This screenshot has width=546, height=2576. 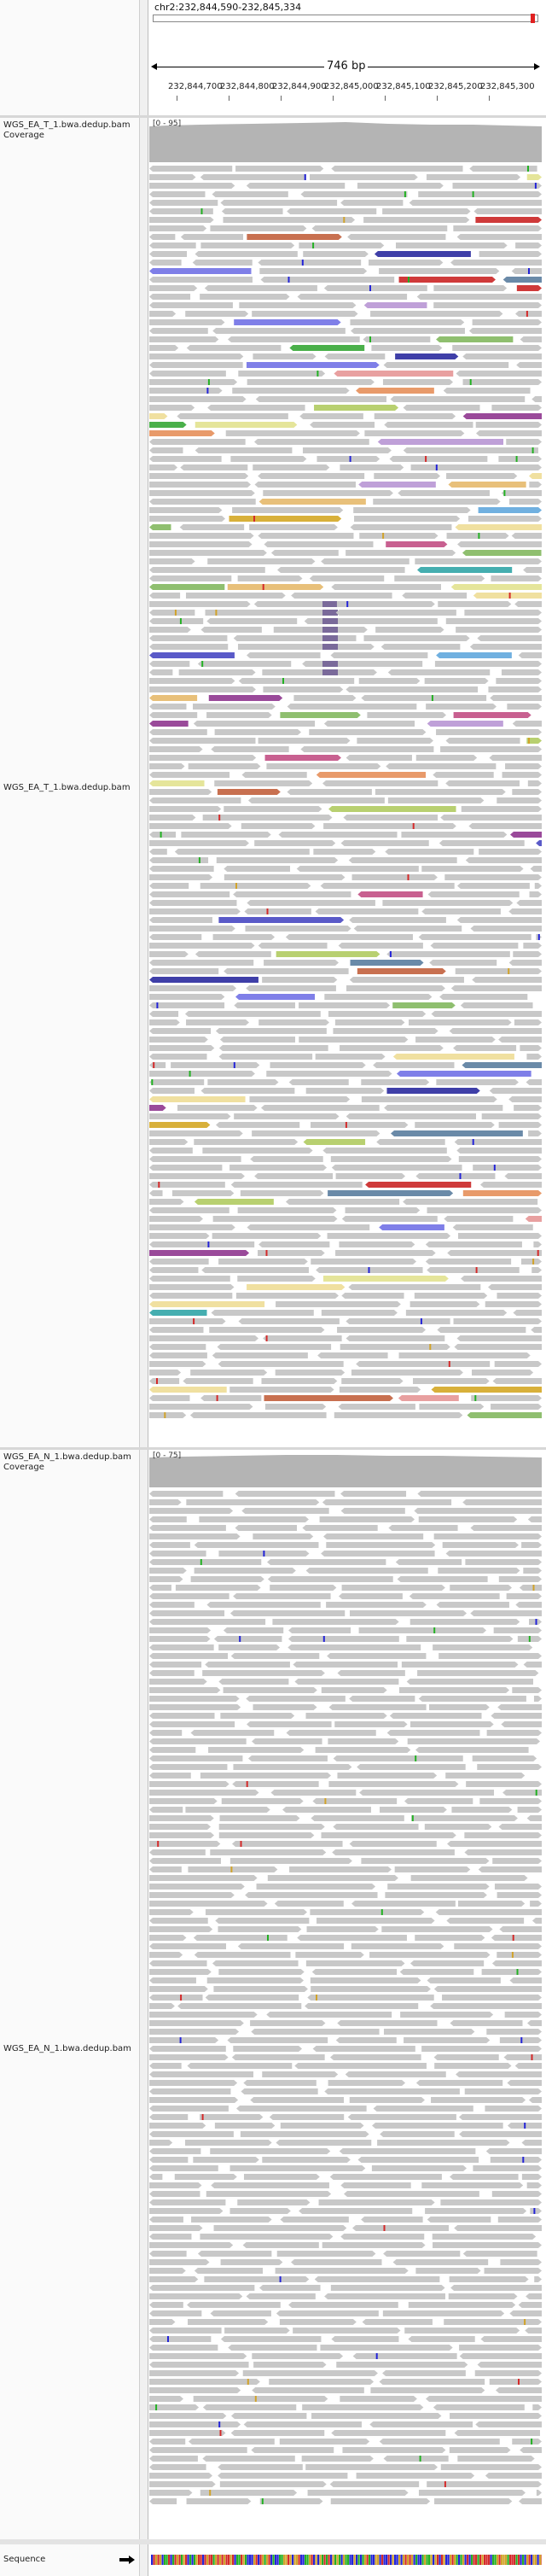 What do you see at coordinates (70, 140) in the screenshot?
I see `tumor-coverage-name-panel: WGS_EA_T_1.bwa.dedup.bam Coverage` at bounding box center [70, 140].